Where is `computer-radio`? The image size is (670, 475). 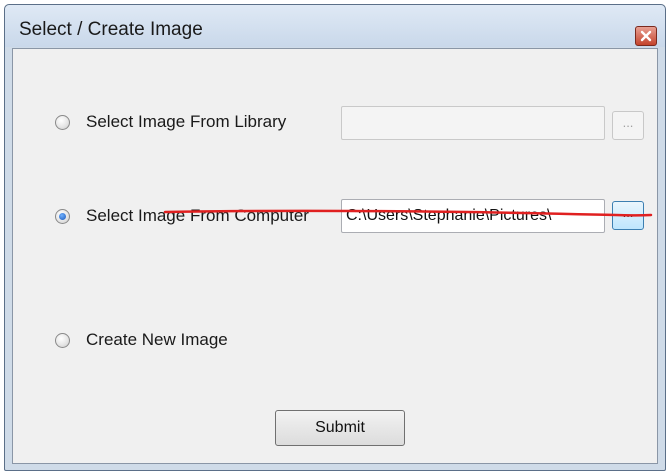 computer-radio is located at coordinates (62, 216).